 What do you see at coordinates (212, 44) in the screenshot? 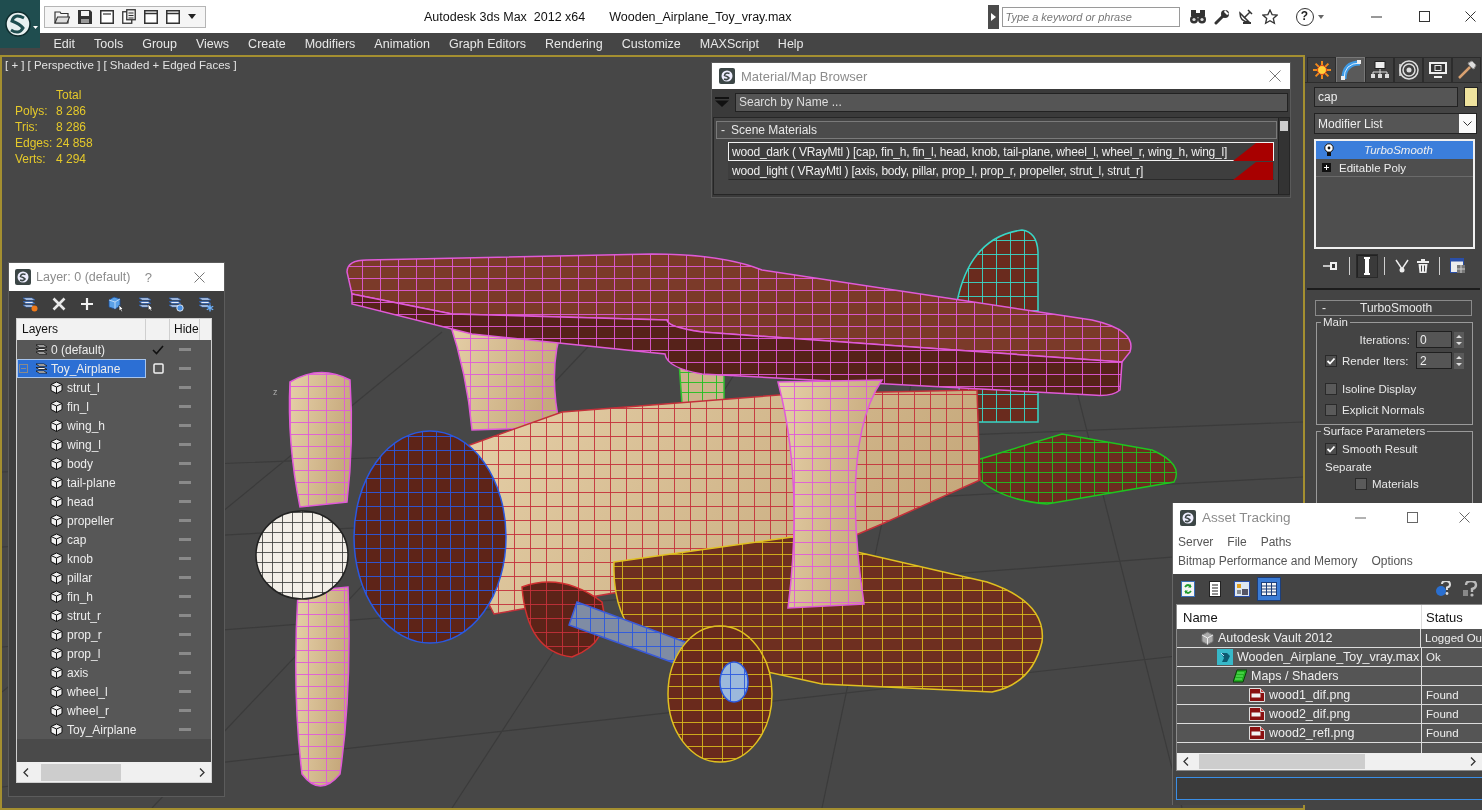
I see `menu-item: Views` at bounding box center [212, 44].